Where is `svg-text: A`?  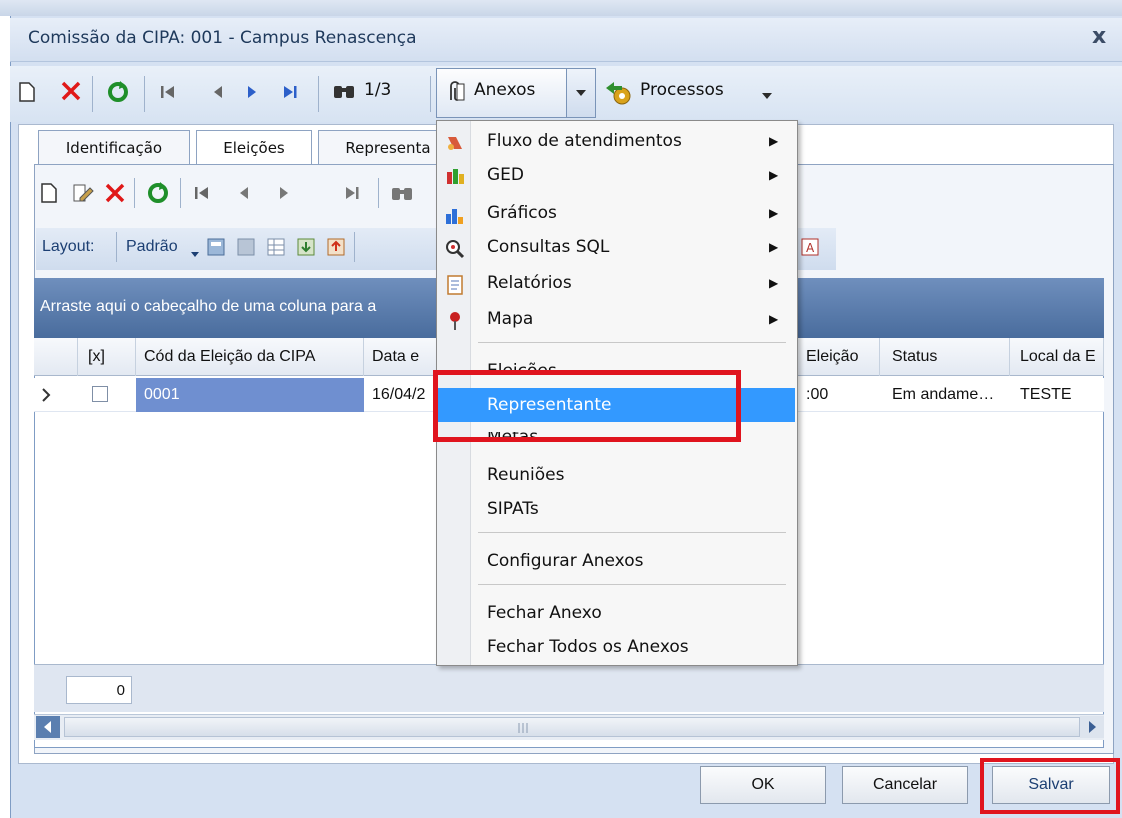 svg-text: A is located at coordinates (810, 248).